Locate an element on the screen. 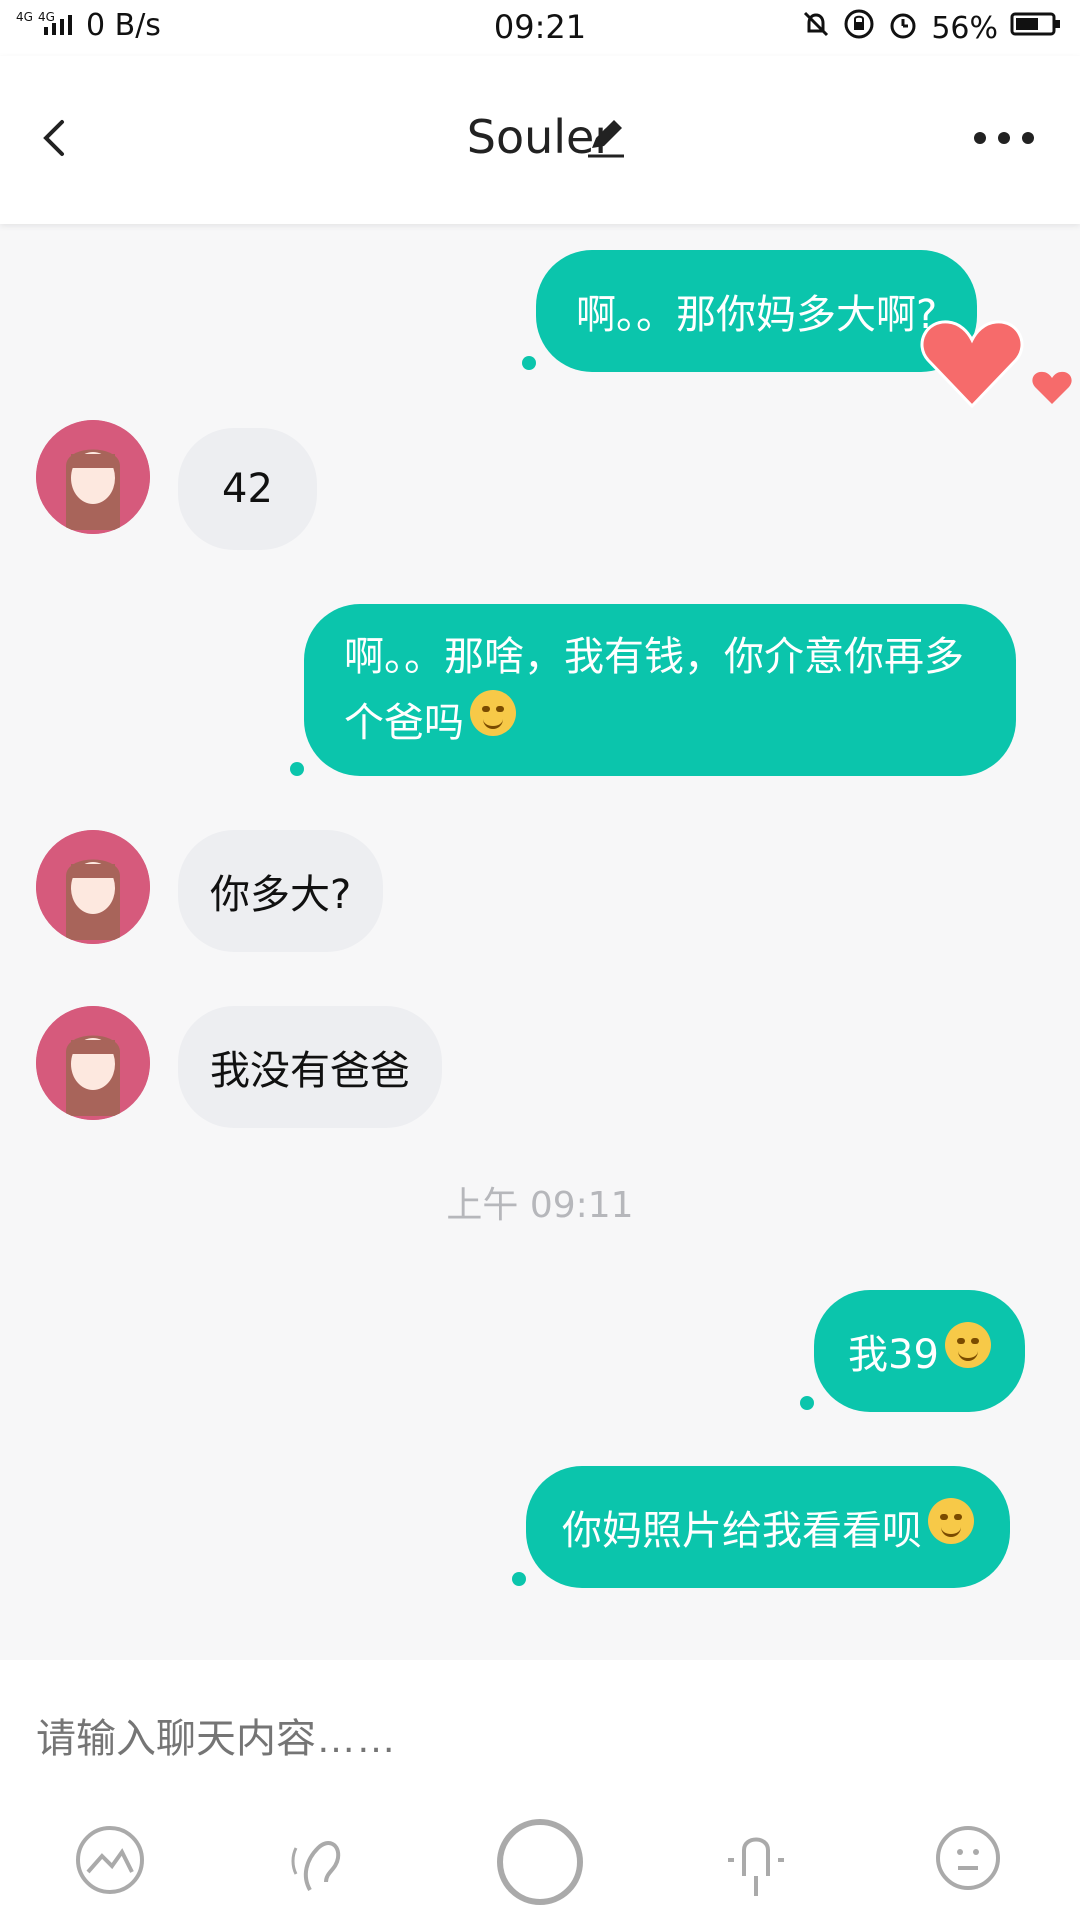 This screenshot has height=1920, width=1080. message-text: 你妈照片给我看看呗 is located at coordinates (768, 1527).